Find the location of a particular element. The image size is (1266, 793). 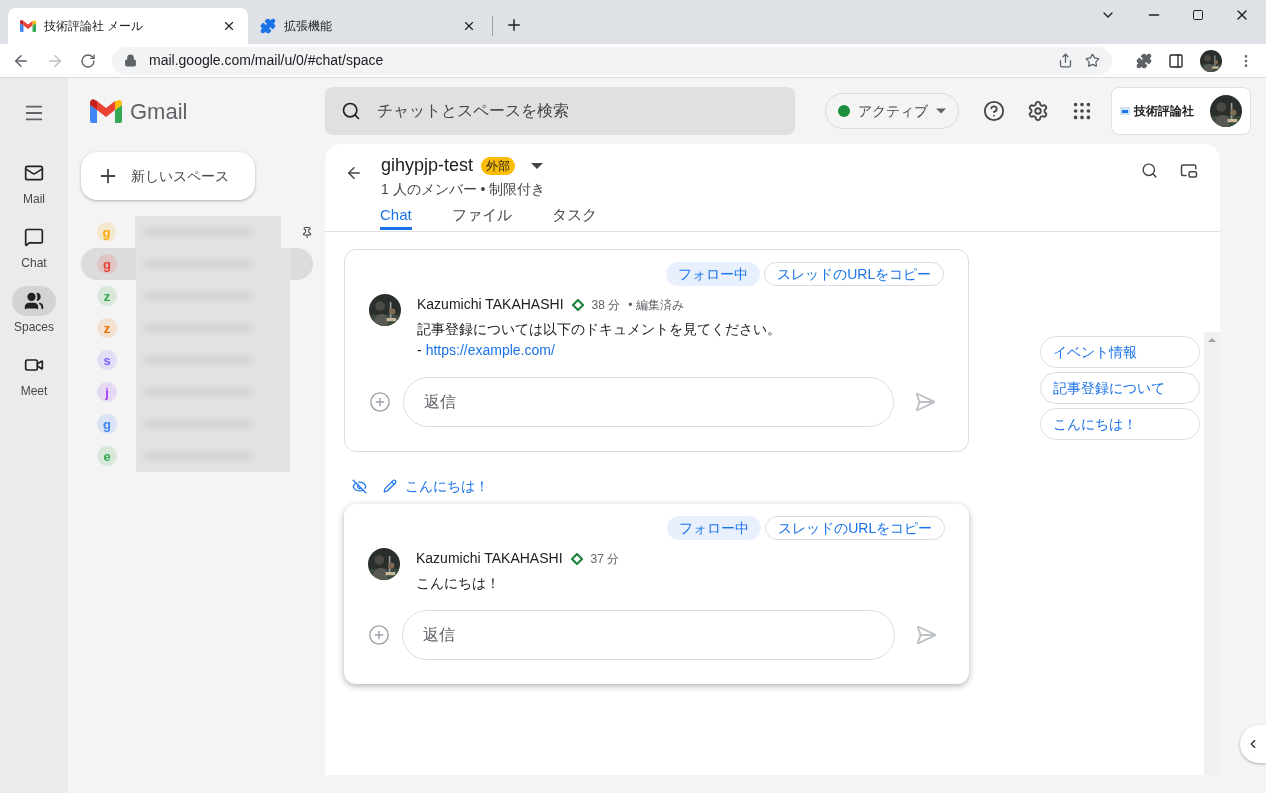

rail-item: Spaces is located at coordinates (34, 318).